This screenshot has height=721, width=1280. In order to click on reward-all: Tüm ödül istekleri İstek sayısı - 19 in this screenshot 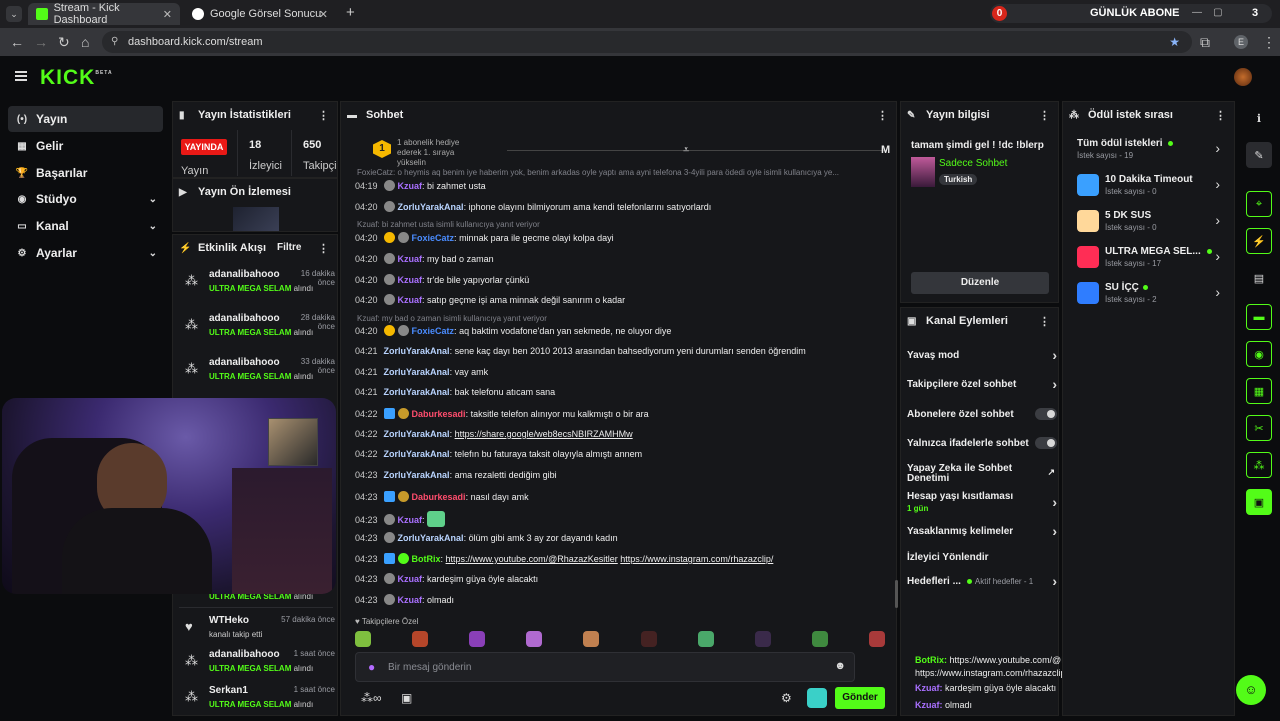, I will do `click(1152, 149)`.